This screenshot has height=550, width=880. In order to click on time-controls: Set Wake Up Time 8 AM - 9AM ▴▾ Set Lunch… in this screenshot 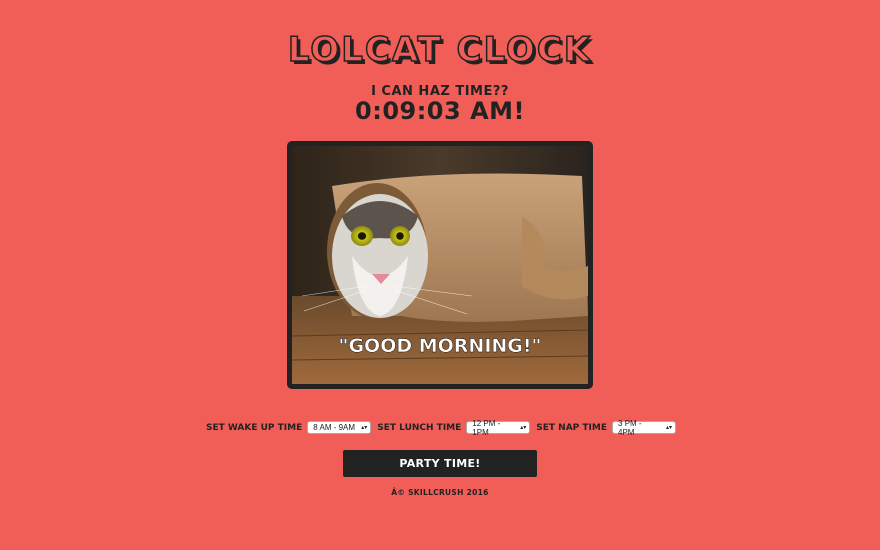, I will do `click(440, 427)`.